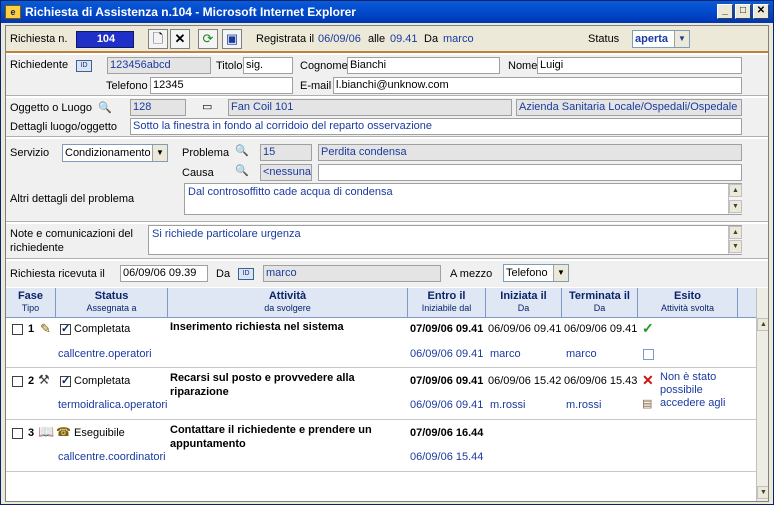 The height and width of the screenshot is (505, 774). What do you see at coordinates (226, 234) in the screenshot?
I see `notes-text: Si richiede particolare urgenza` at bounding box center [226, 234].